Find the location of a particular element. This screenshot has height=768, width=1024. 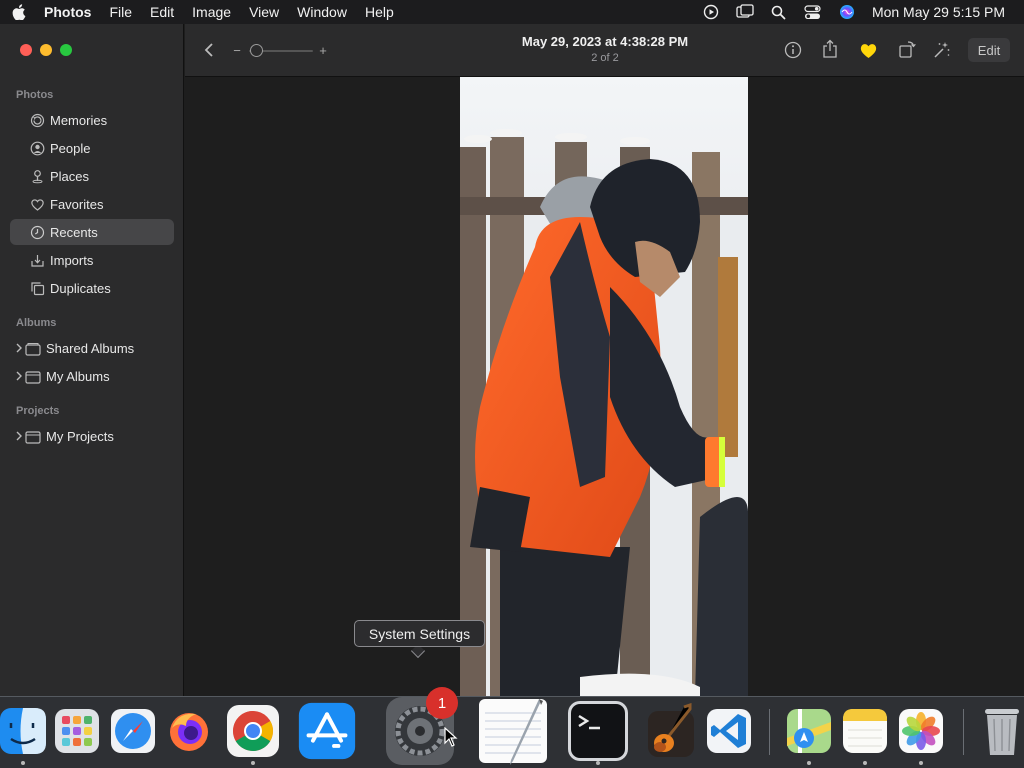

dock-app-notes is located at coordinates (865, 733).